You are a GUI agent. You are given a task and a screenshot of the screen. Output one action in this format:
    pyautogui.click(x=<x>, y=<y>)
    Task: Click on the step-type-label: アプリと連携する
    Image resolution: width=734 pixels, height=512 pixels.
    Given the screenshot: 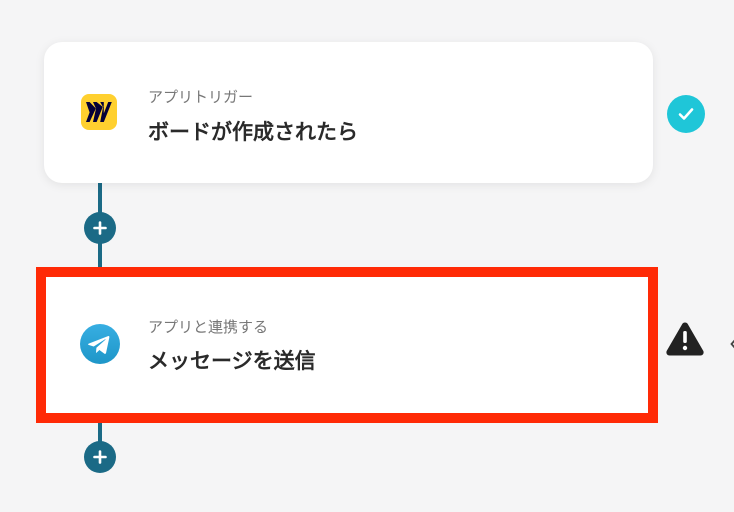 What is the action you would take?
    pyautogui.click(x=208, y=327)
    